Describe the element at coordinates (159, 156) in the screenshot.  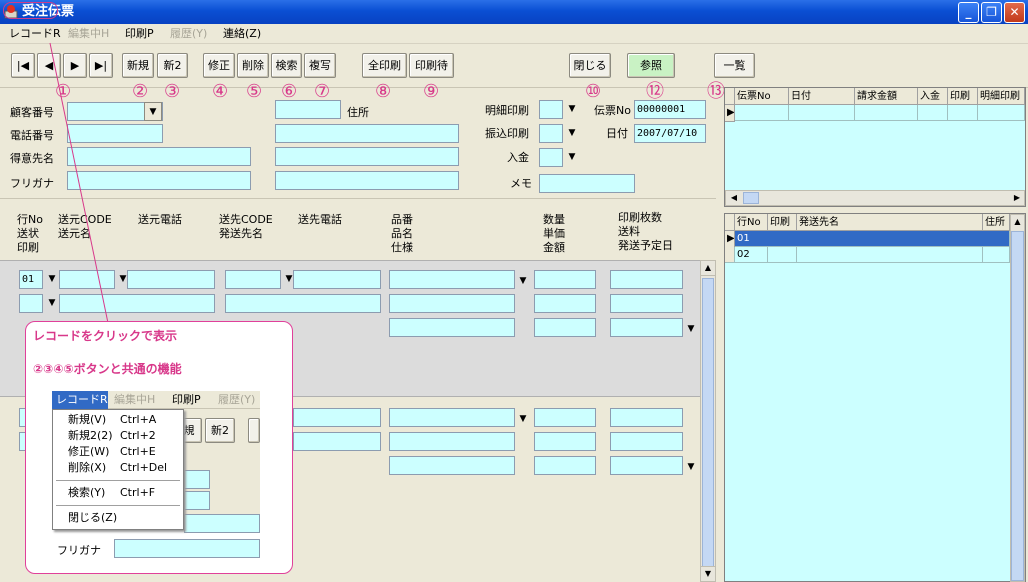
I see `customer-name-input` at that location.